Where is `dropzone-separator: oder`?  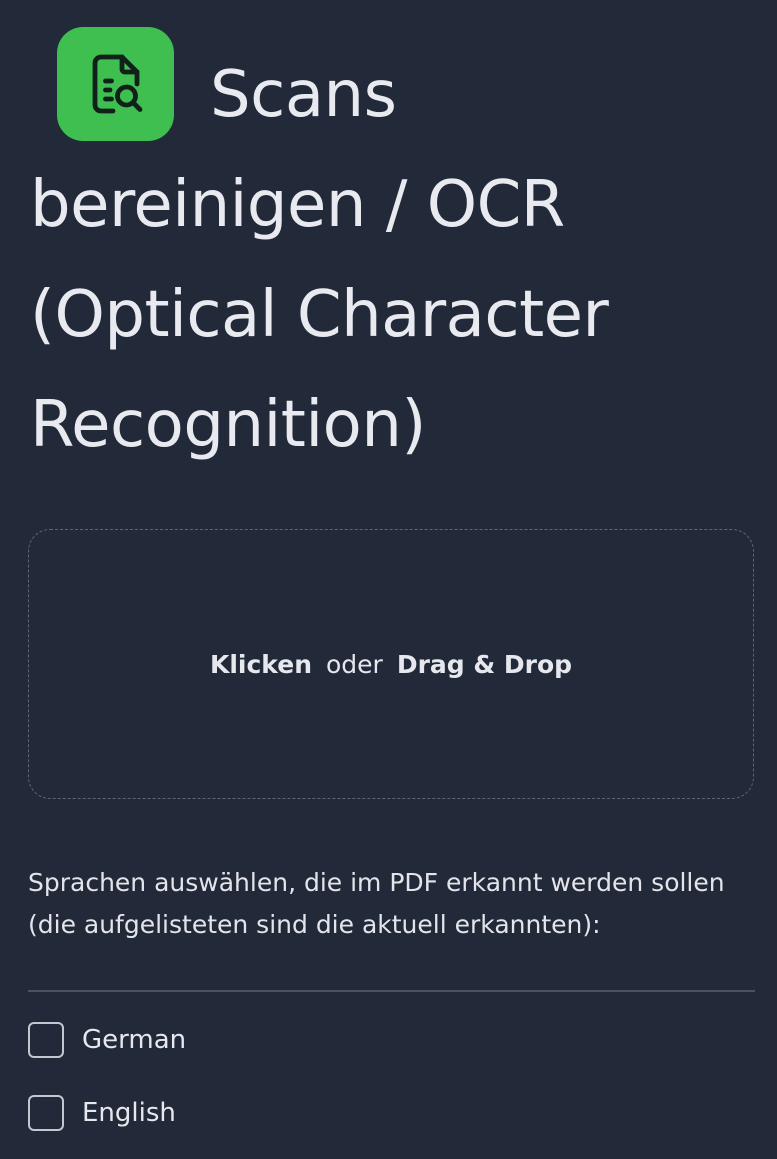 dropzone-separator: oder is located at coordinates (354, 664).